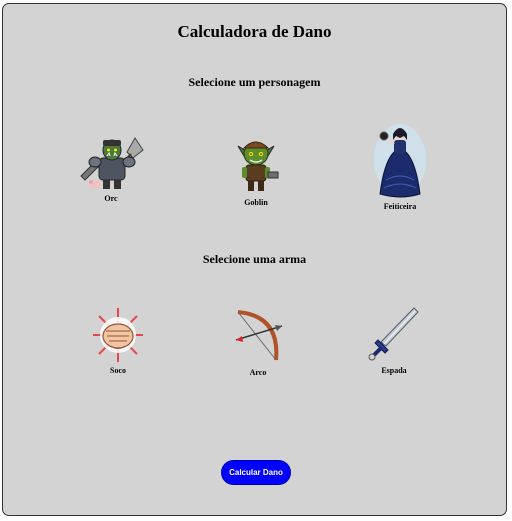 This screenshot has height=521, width=512. I want to click on weapon-label-arco: Arco, so click(258, 372).